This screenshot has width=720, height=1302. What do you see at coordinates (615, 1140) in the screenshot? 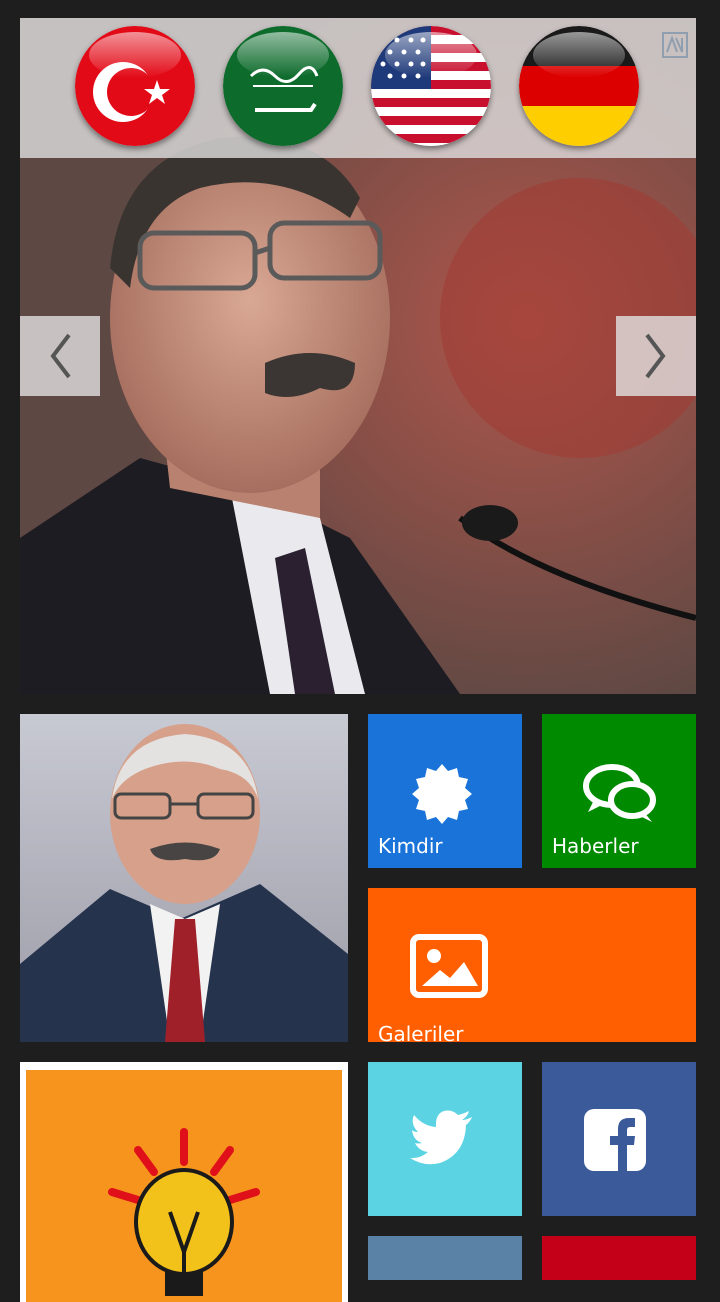
I see `facebook-icon` at bounding box center [615, 1140].